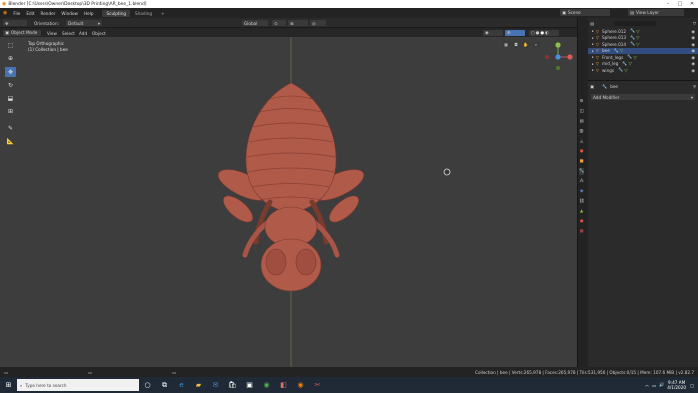 This screenshot has width=698, height=393. I want to click on gizmo-toggle: ⊕, so click(515, 32).